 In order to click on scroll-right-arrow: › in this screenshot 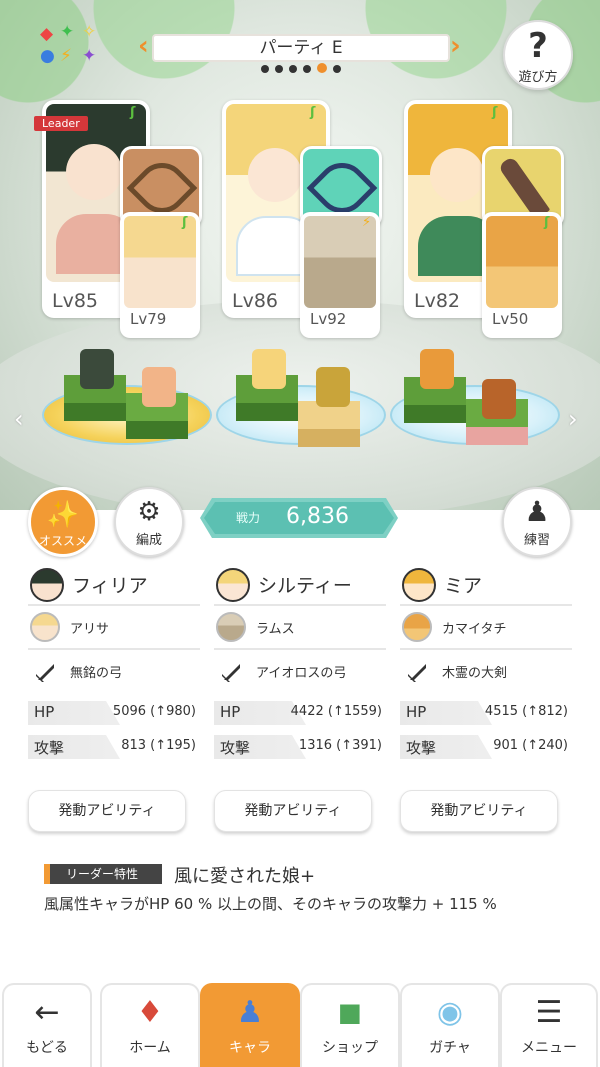, I will do `click(573, 419)`.